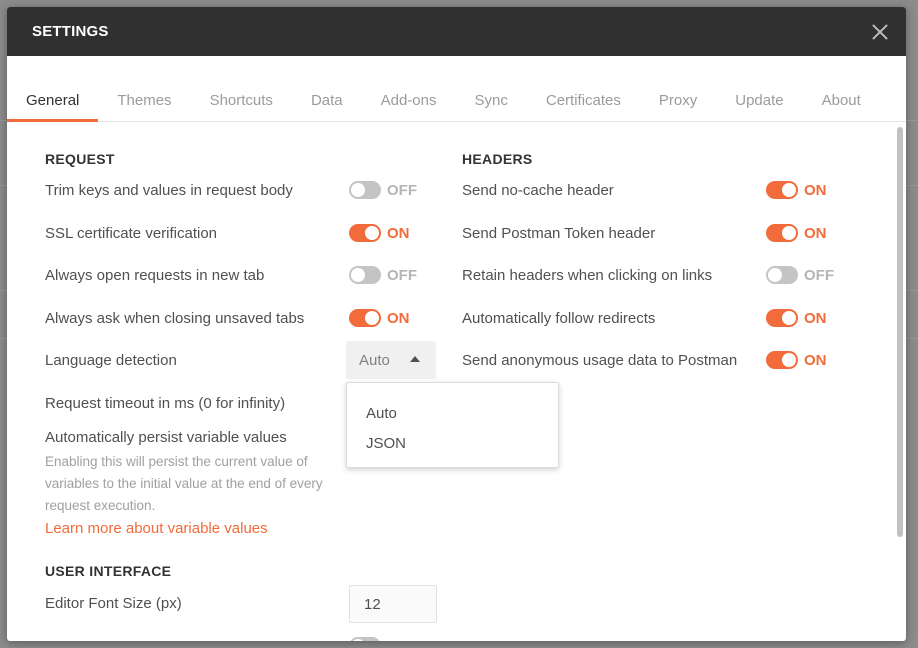  I want to click on ask-close-label: Always ask when closing unsaved tabs, so click(175, 318).